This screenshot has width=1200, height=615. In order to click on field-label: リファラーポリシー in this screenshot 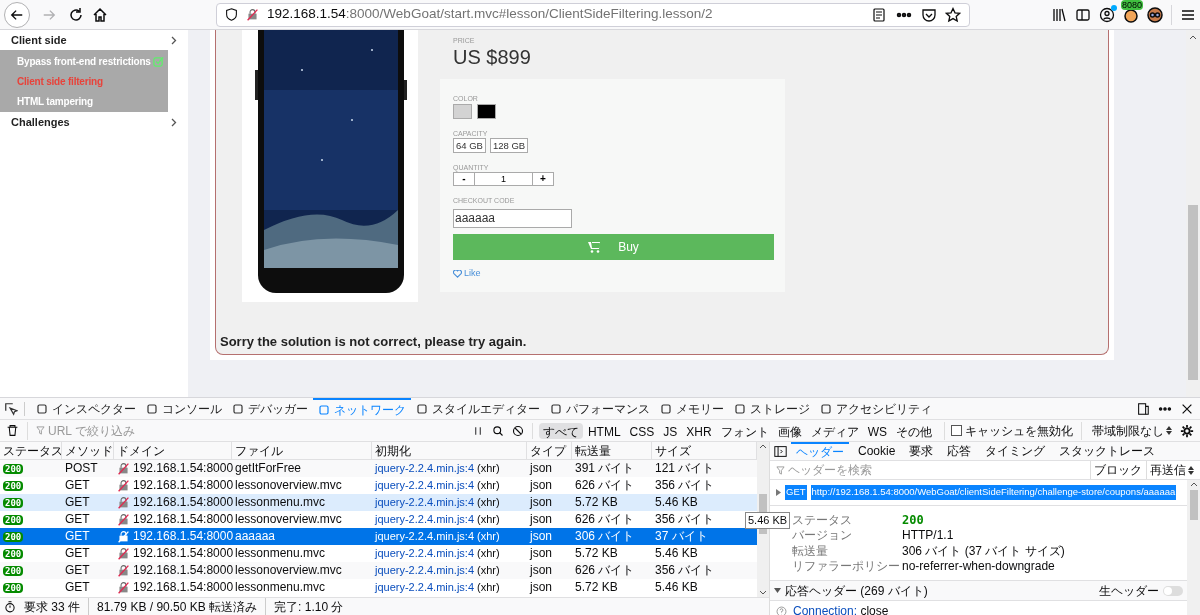, I will do `click(846, 566)`.